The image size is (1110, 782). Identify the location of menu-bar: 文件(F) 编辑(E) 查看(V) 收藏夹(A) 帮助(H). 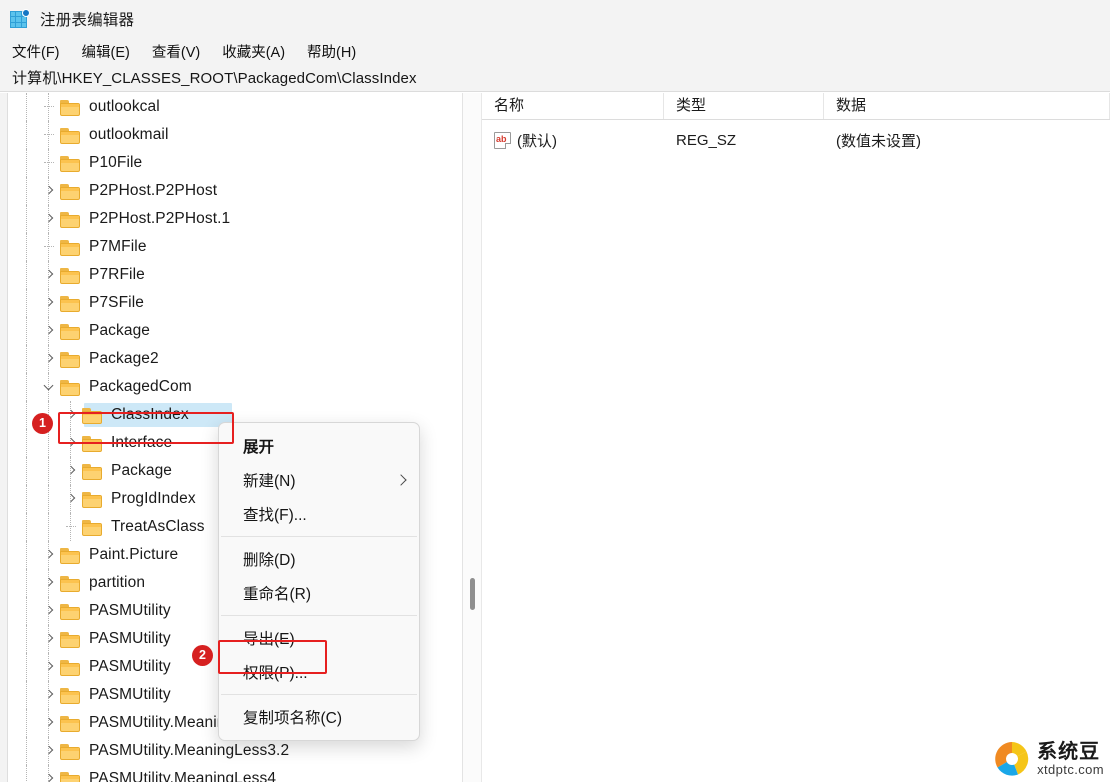
(555, 51).